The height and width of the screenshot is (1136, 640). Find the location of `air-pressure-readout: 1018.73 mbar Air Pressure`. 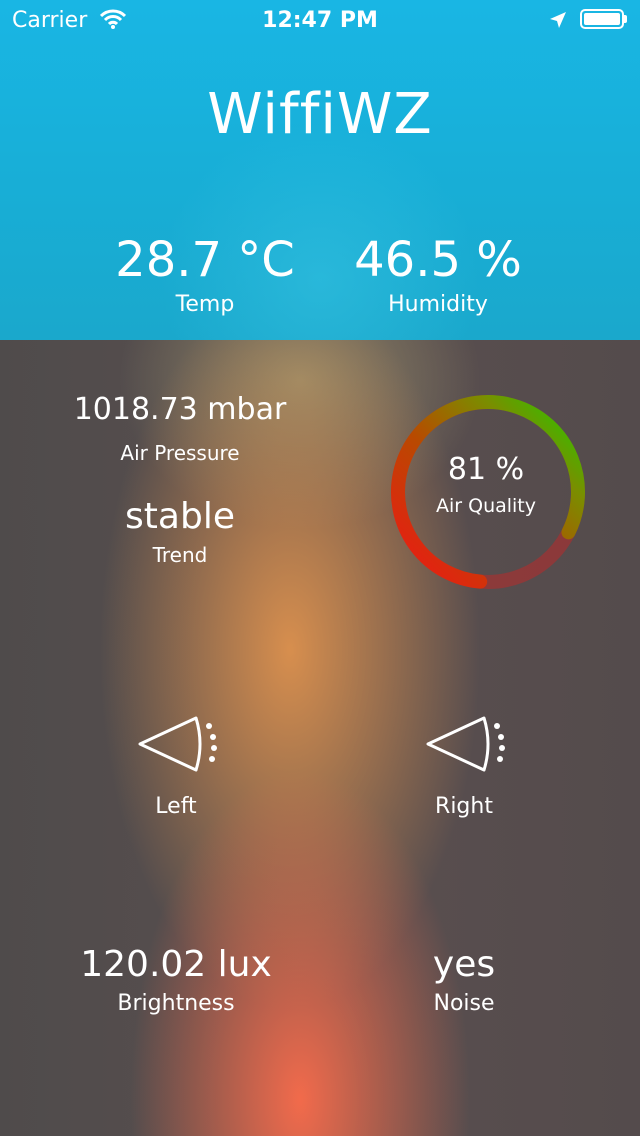

air-pressure-readout: 1018.73 mbar Air Pressure is located at coordinates (180, 428).